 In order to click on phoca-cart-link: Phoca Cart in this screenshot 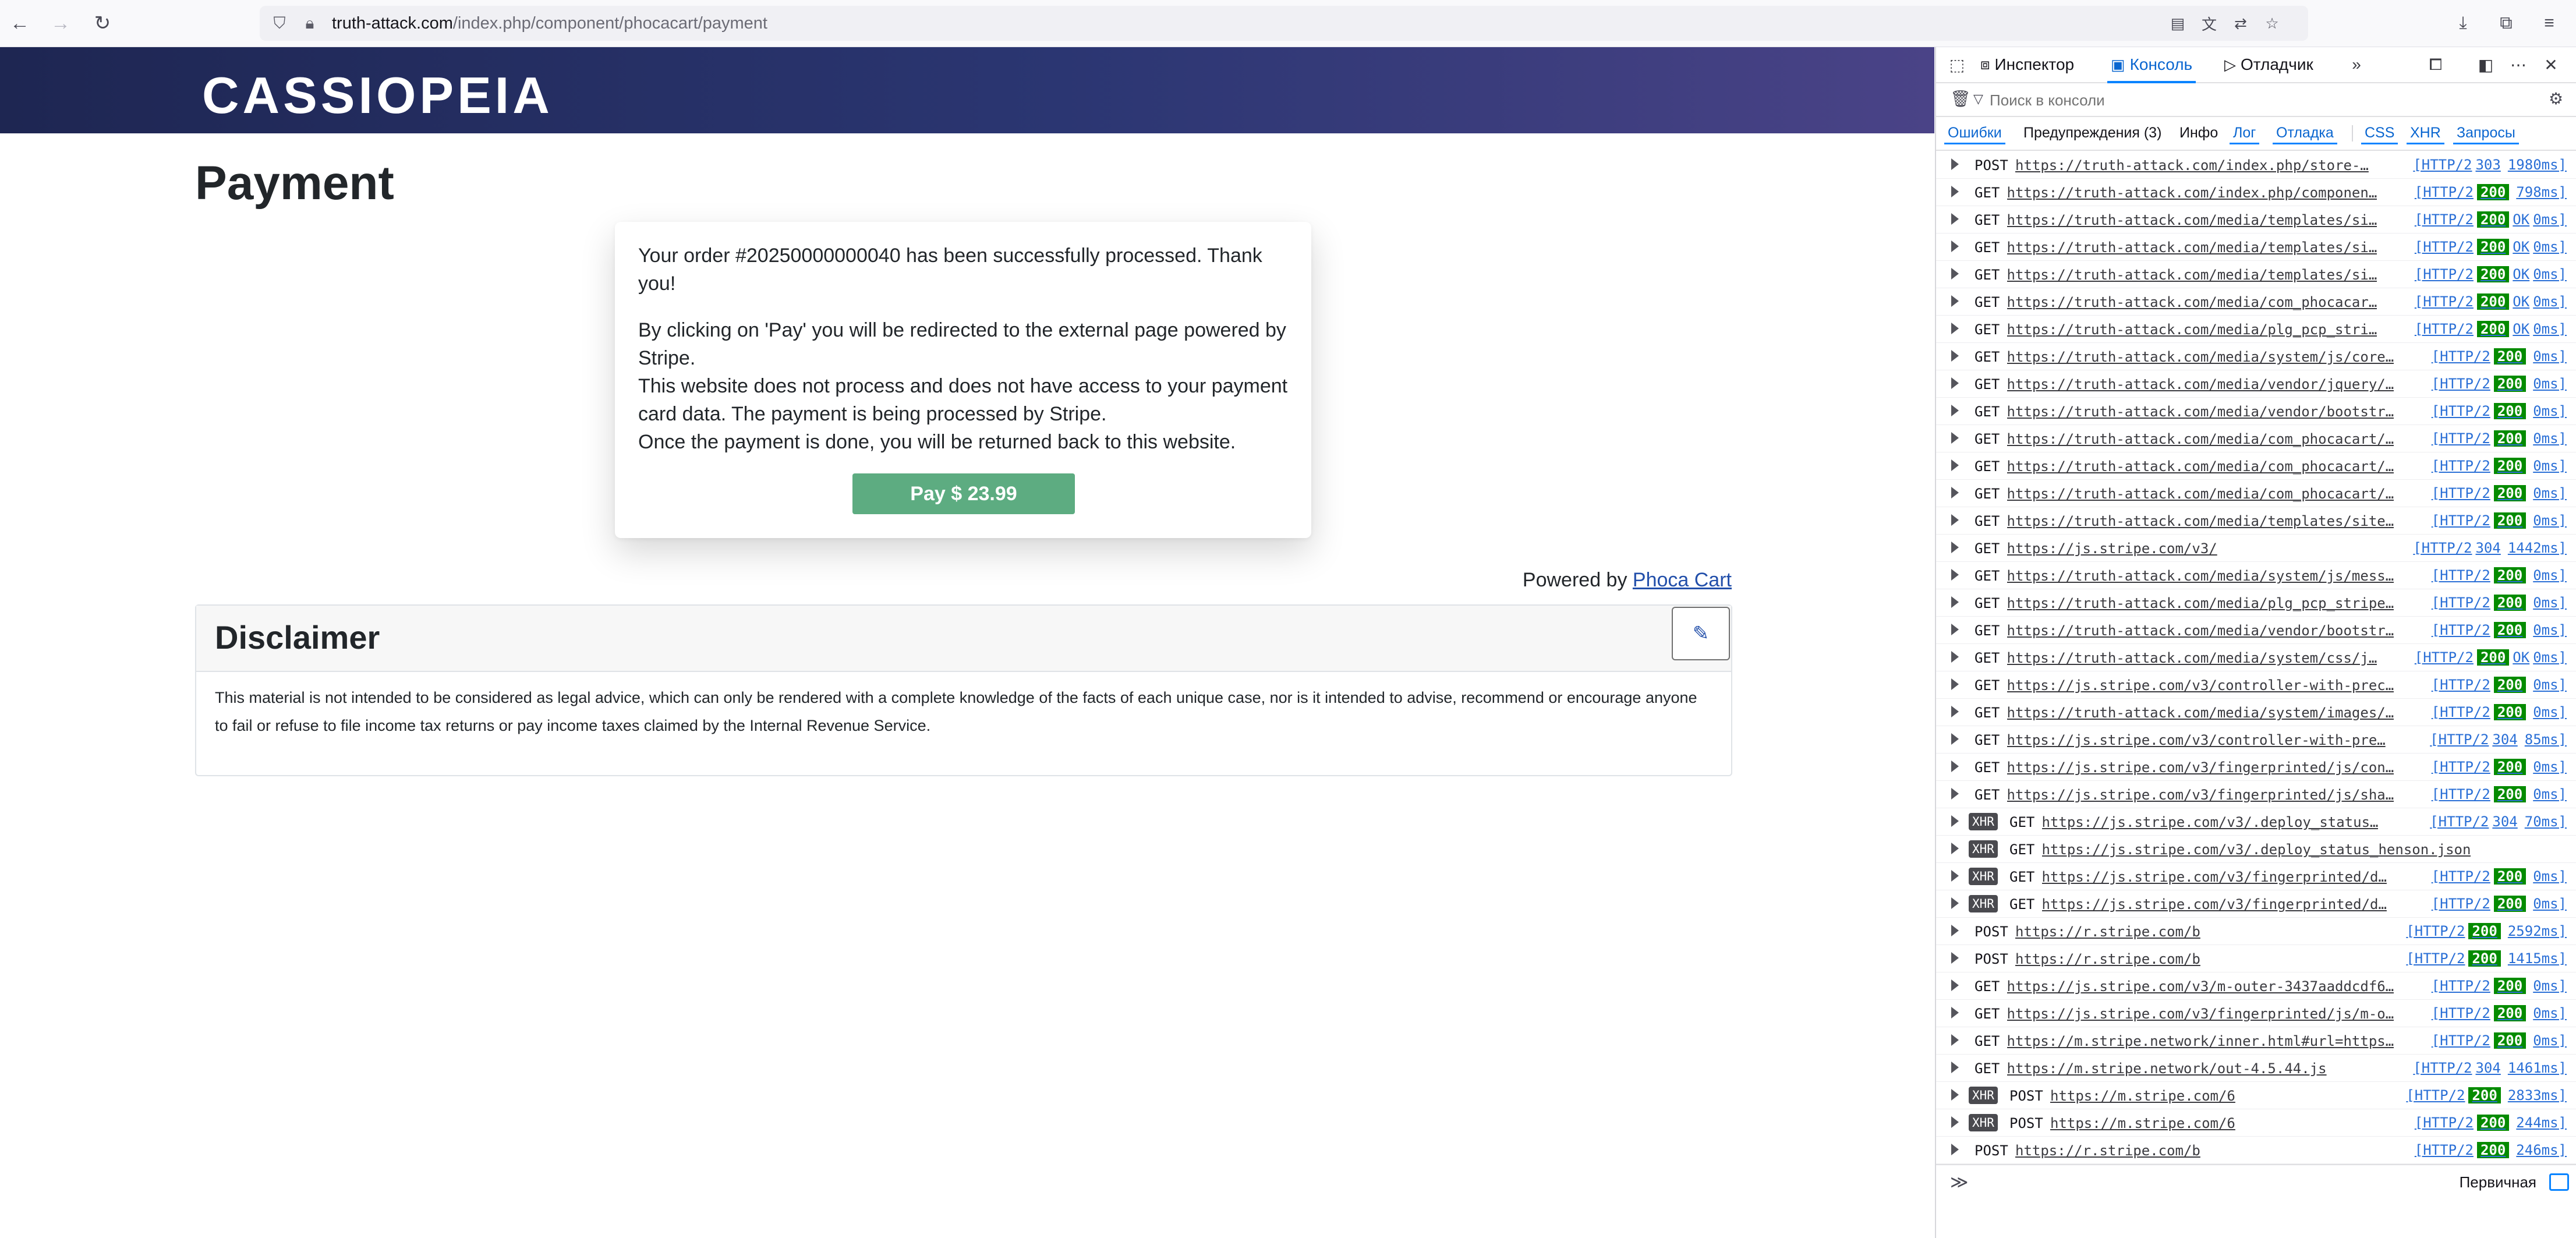, I will do `click(1682, 580)`.